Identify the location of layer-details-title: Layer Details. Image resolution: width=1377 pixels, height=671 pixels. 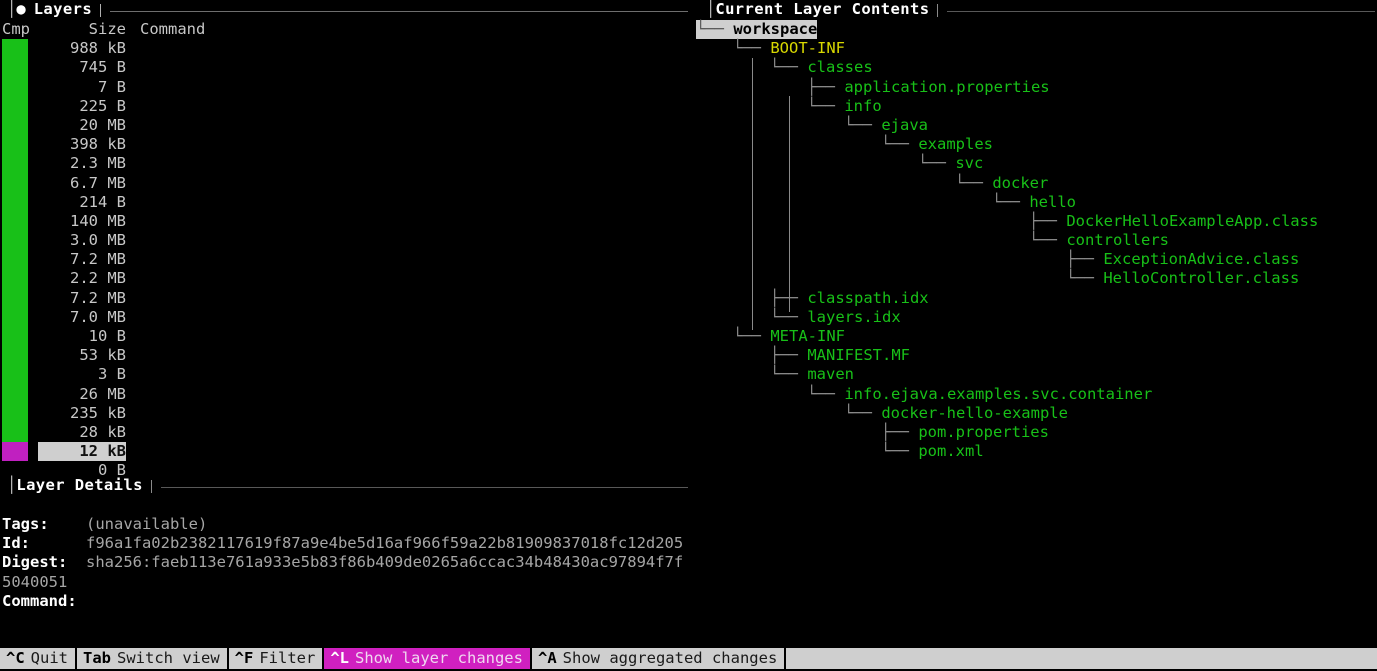
(79, 485).